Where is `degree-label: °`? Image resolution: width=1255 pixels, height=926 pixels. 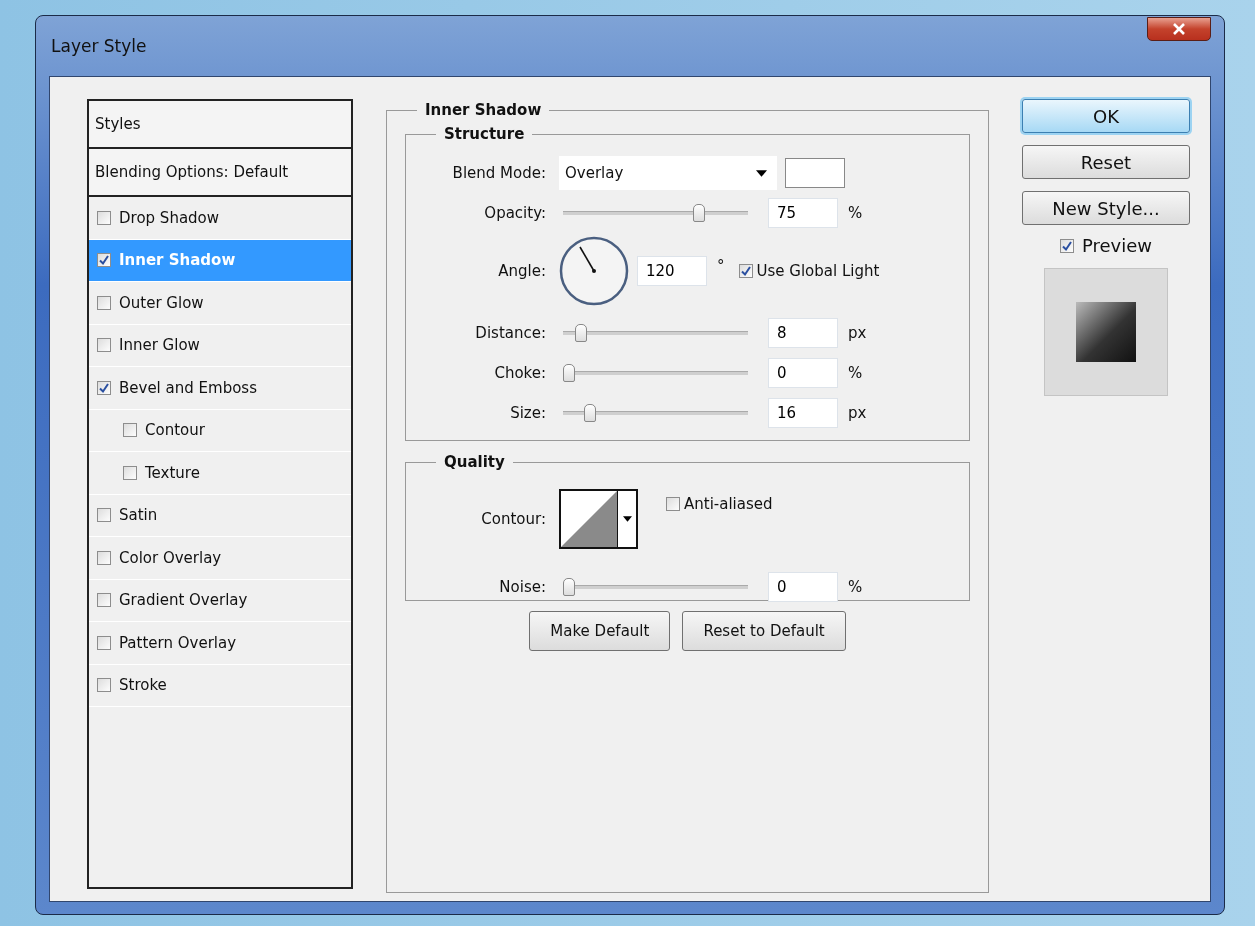 degree-label: ° is located at coordinates (721, 266).